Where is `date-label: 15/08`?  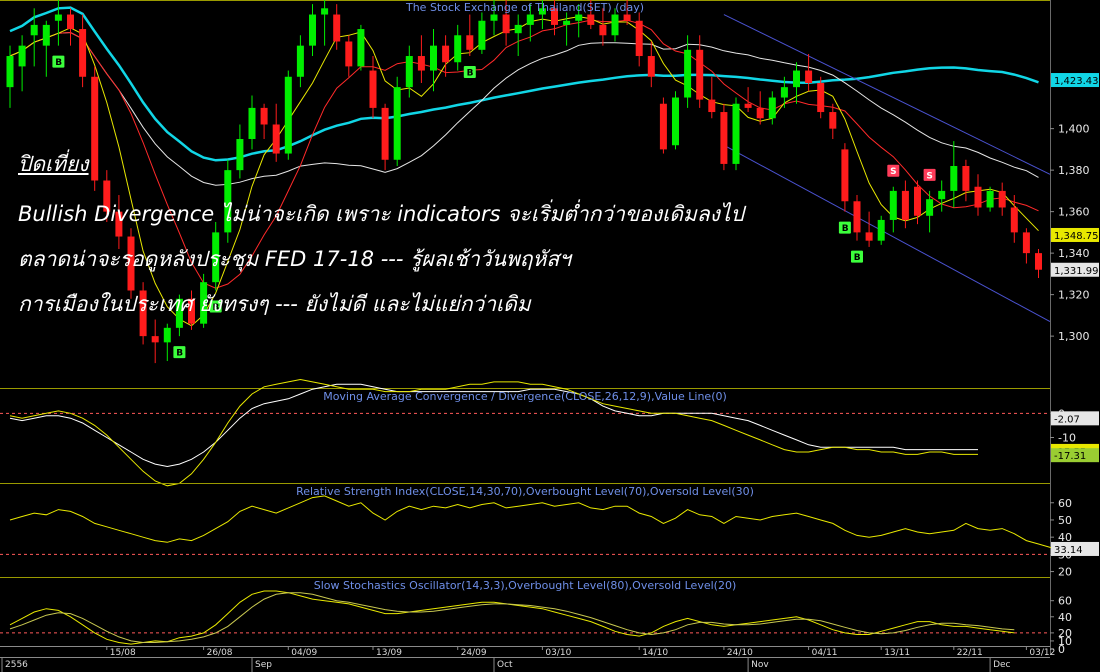 date-label: 15/08 is located at coordinates (123, 653).